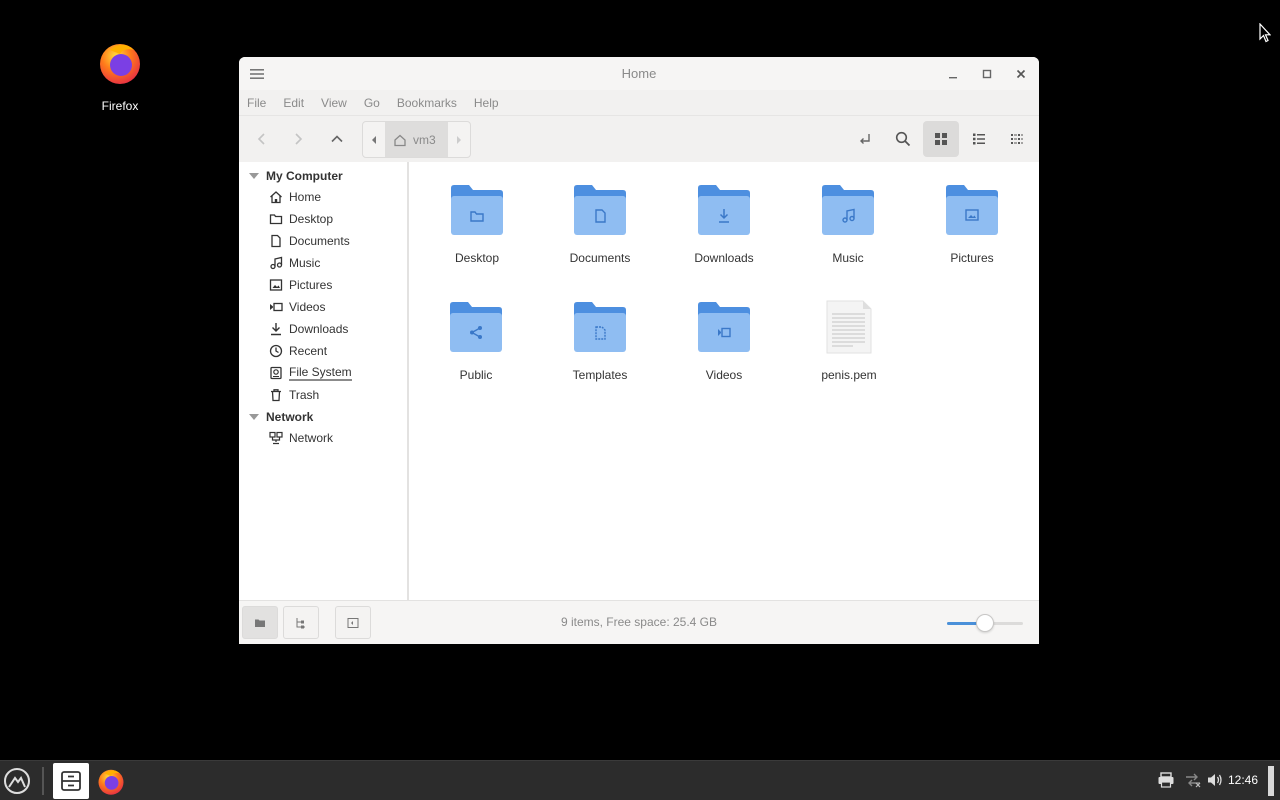  I want to click on sidebar-item-network: Network, so click(323, 438).